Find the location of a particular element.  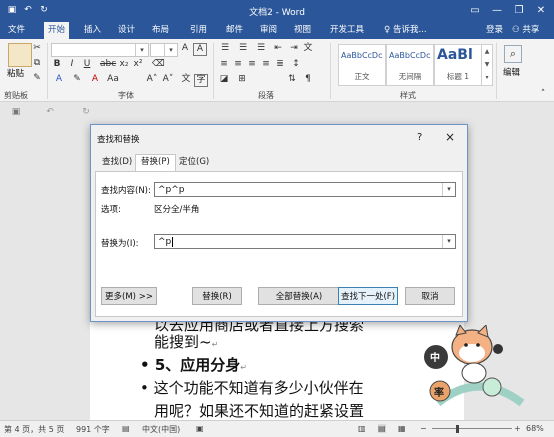

collapse-ribbon-icon: ˄ is located at coordinates (543, 94).